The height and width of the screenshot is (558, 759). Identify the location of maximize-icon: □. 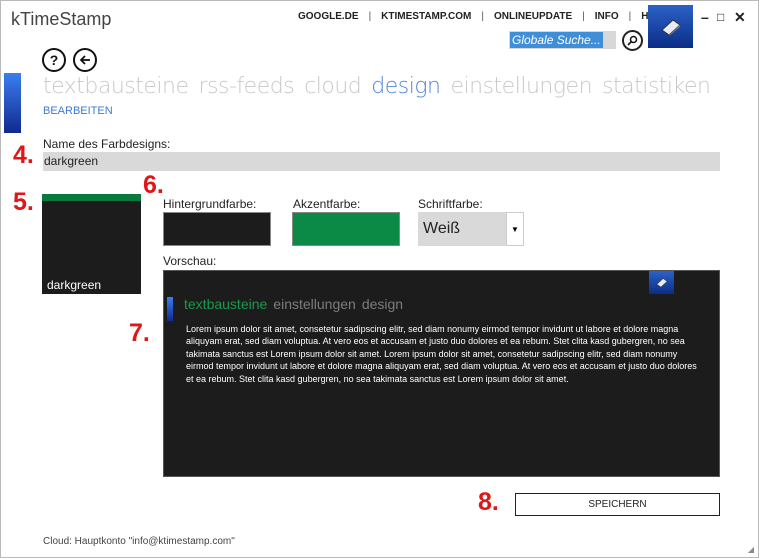
(720, 17).